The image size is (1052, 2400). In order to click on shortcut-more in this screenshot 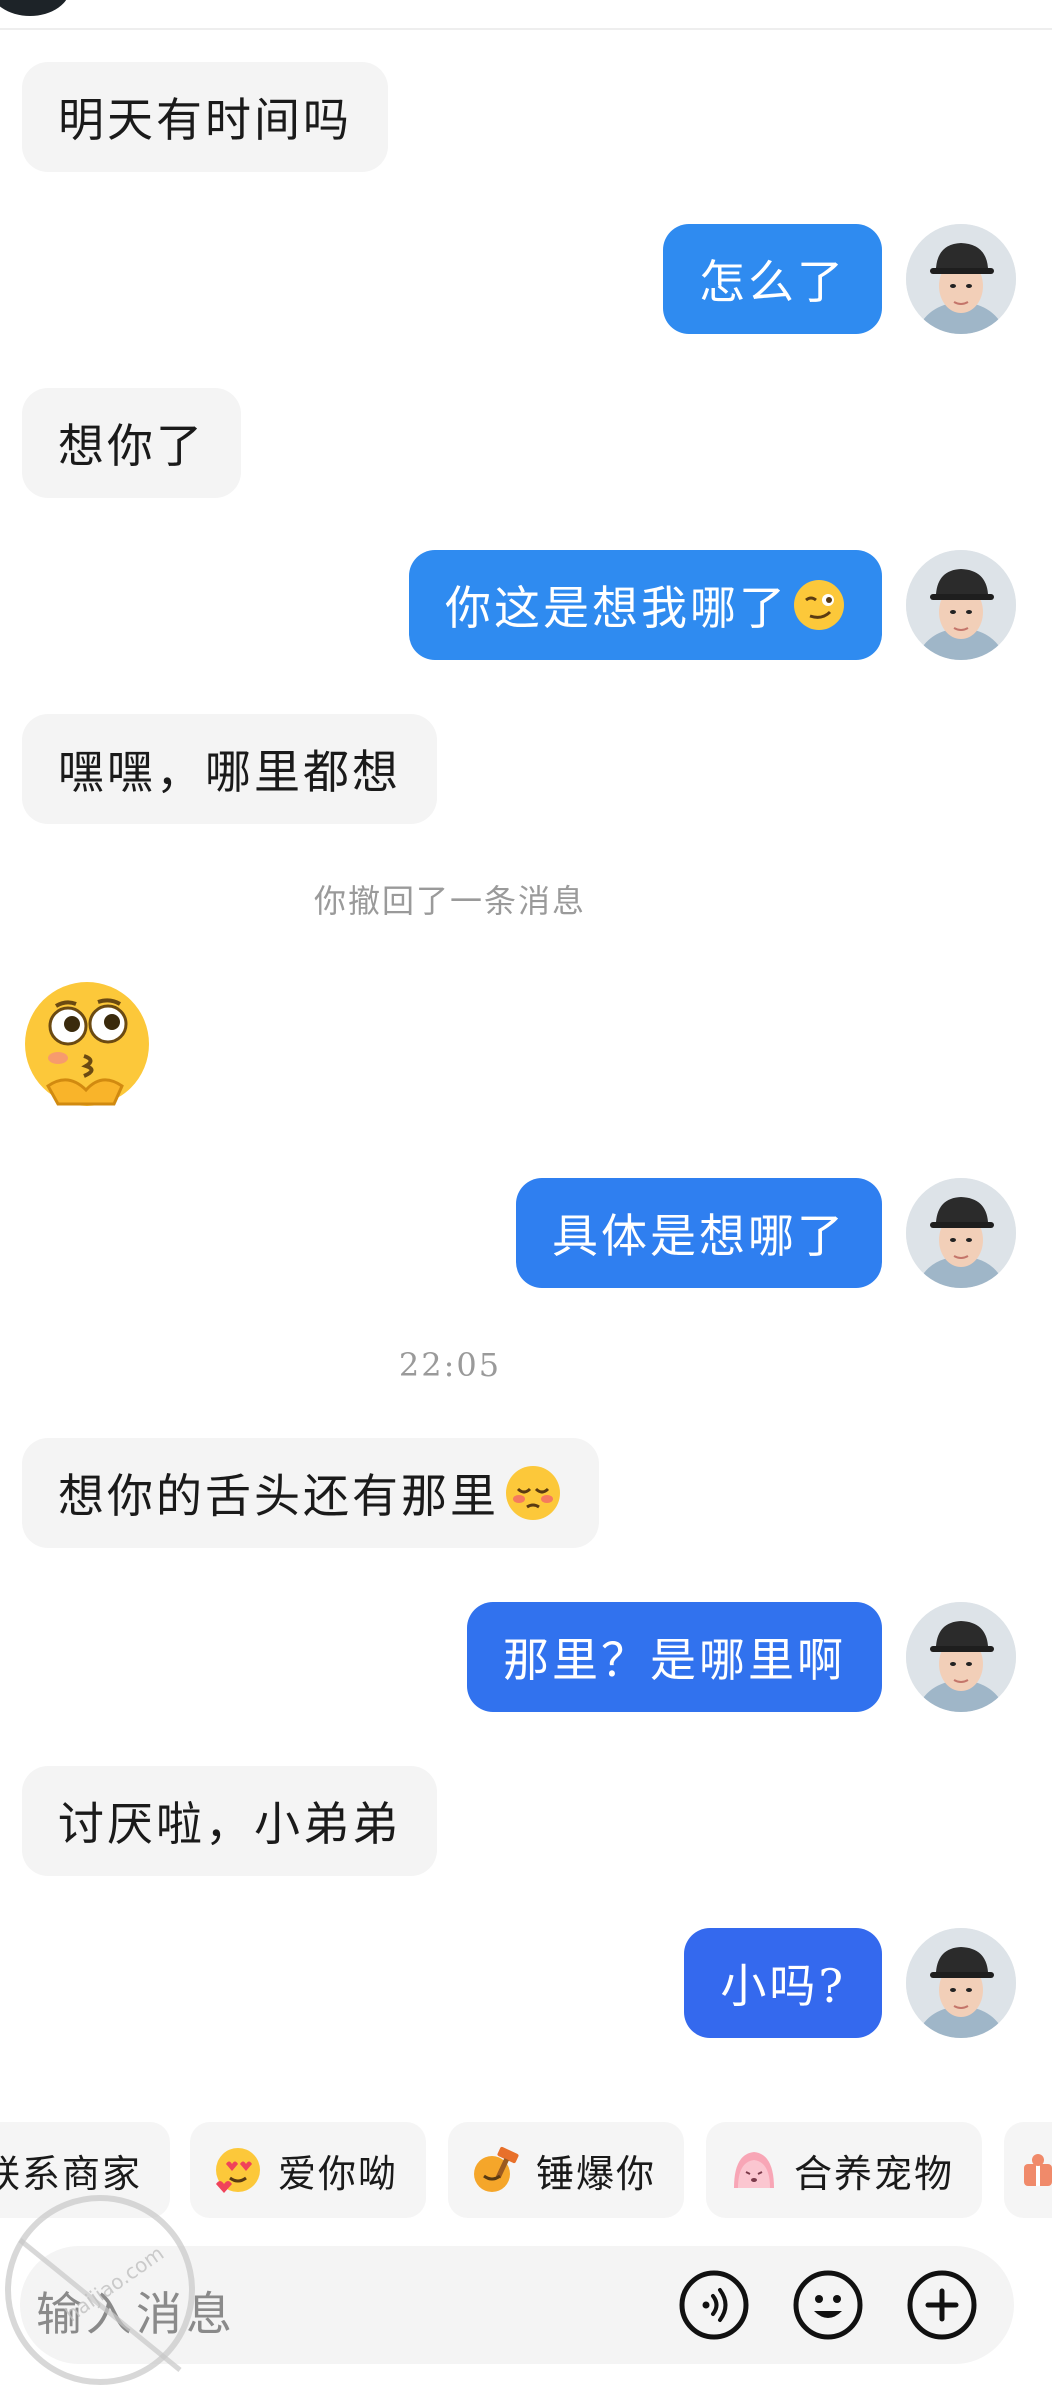, I will do `click(1028, 2170)`.